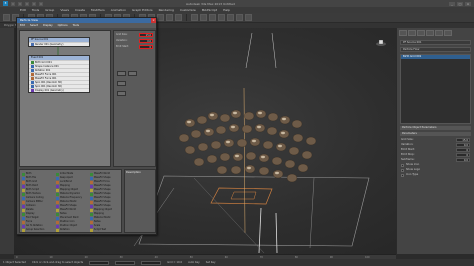 The image size is (474, 266). Describe the element at coordinates (460, 3) in the screenshot. I see `maximize-button: □` at that location.